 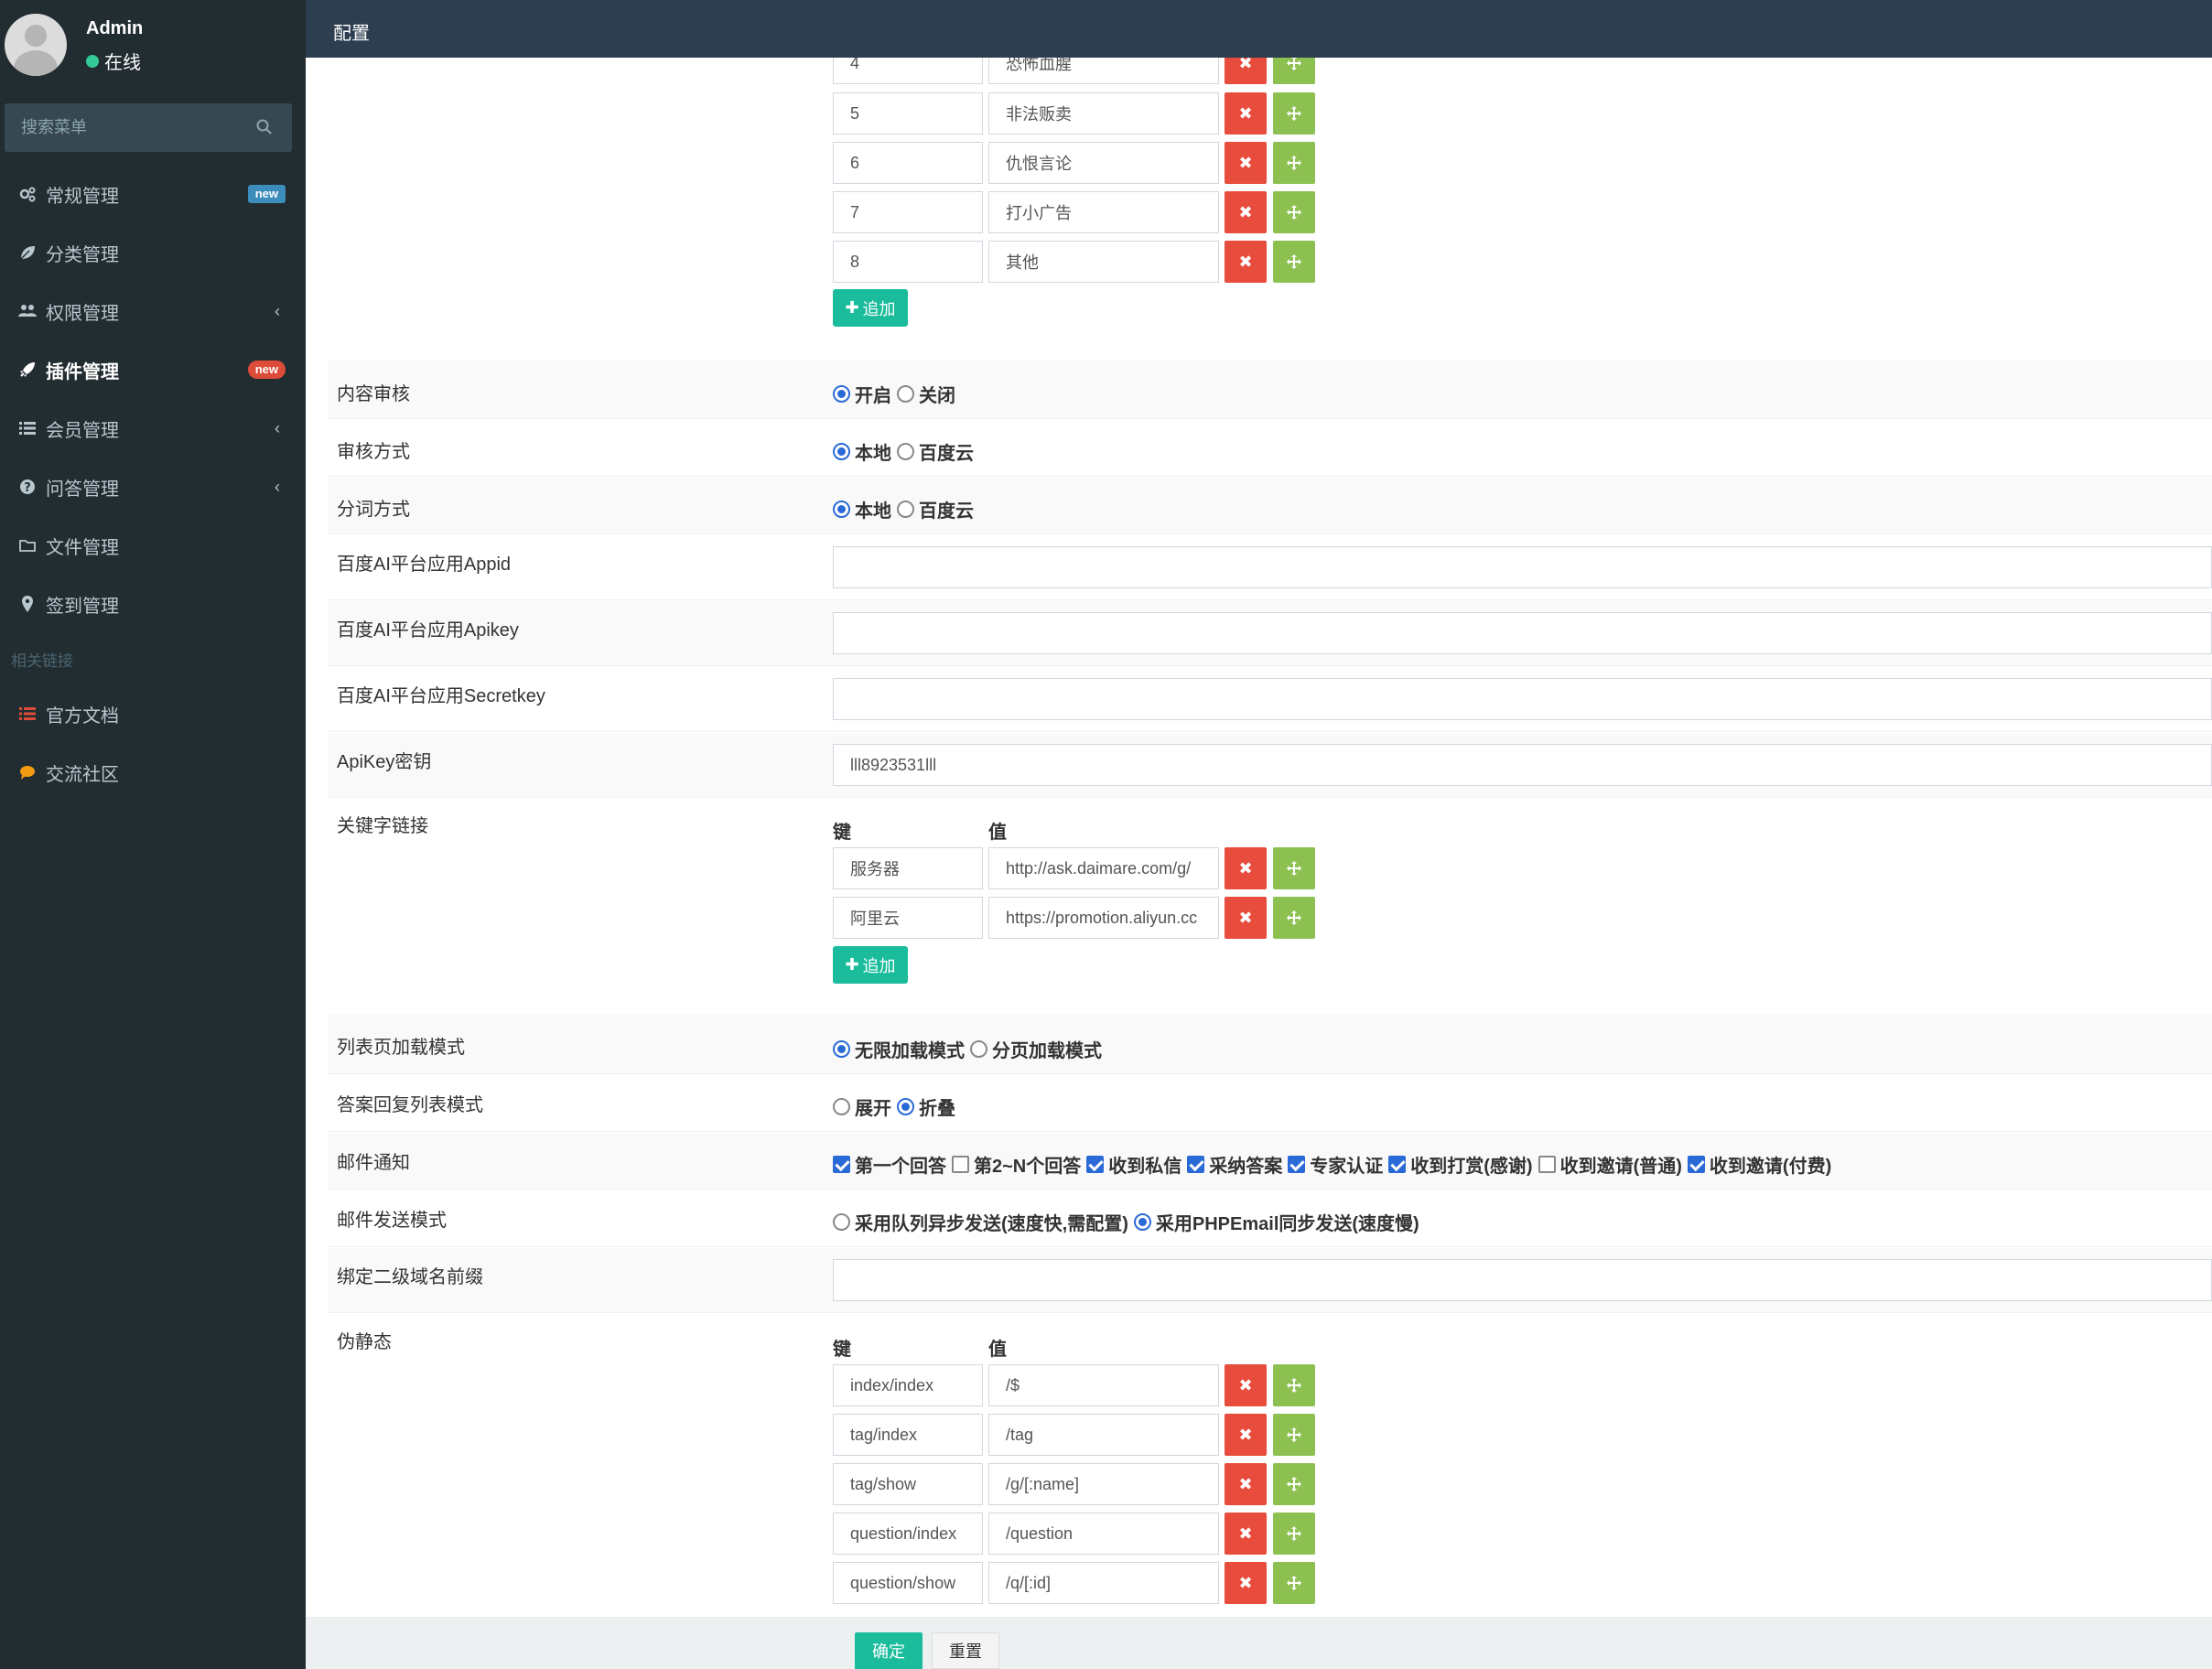 What do you see at coordinates (153, 428) in the screenshot?
I see `sidebar-item-member: 会员管理 ‹` at bounding box center [153, 428].